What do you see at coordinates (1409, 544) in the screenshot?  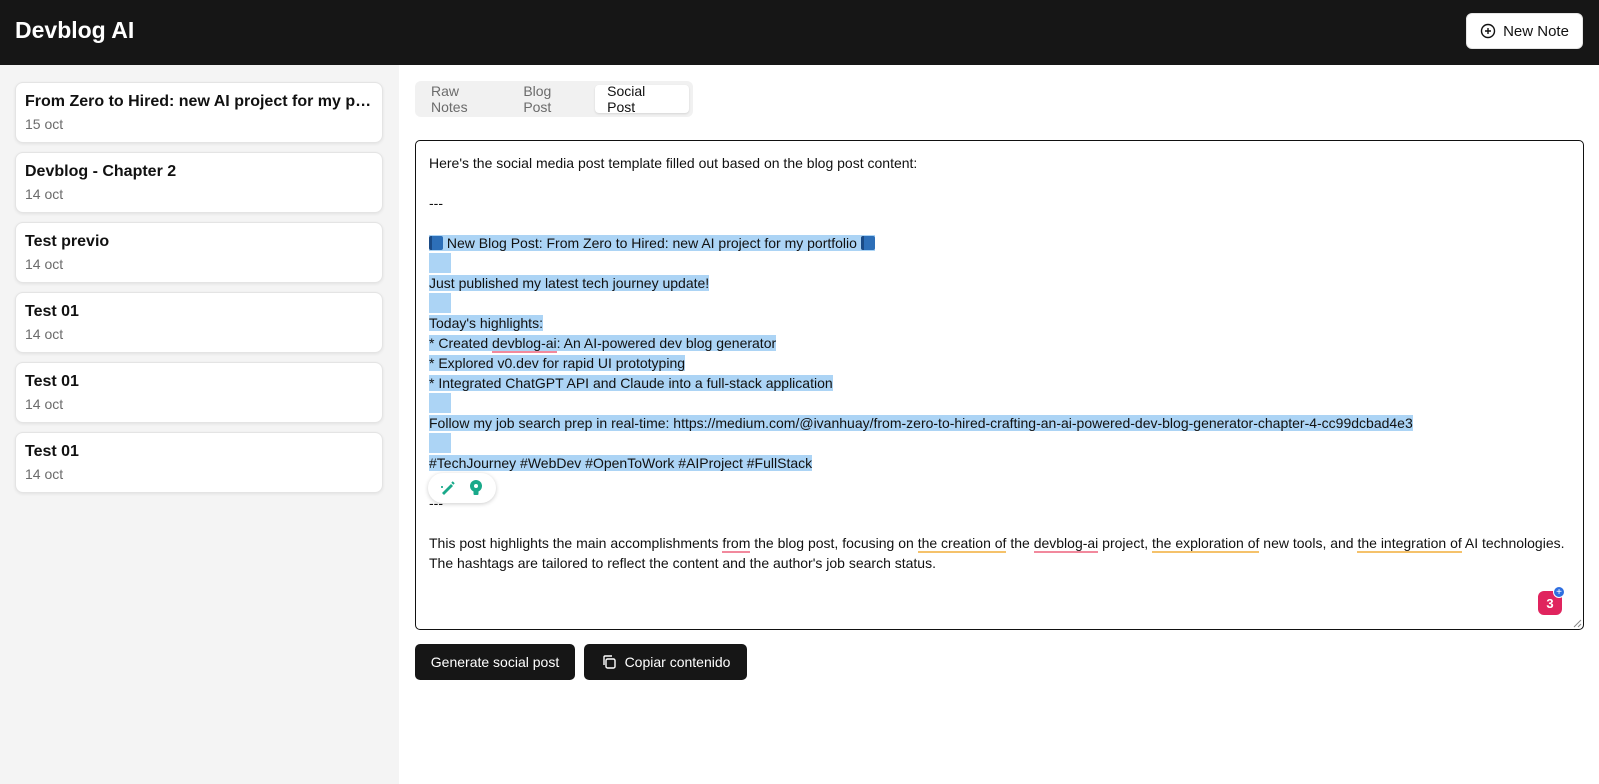 I see `grammar-suggestion: the integration of` at bounding box center [1409, 544].